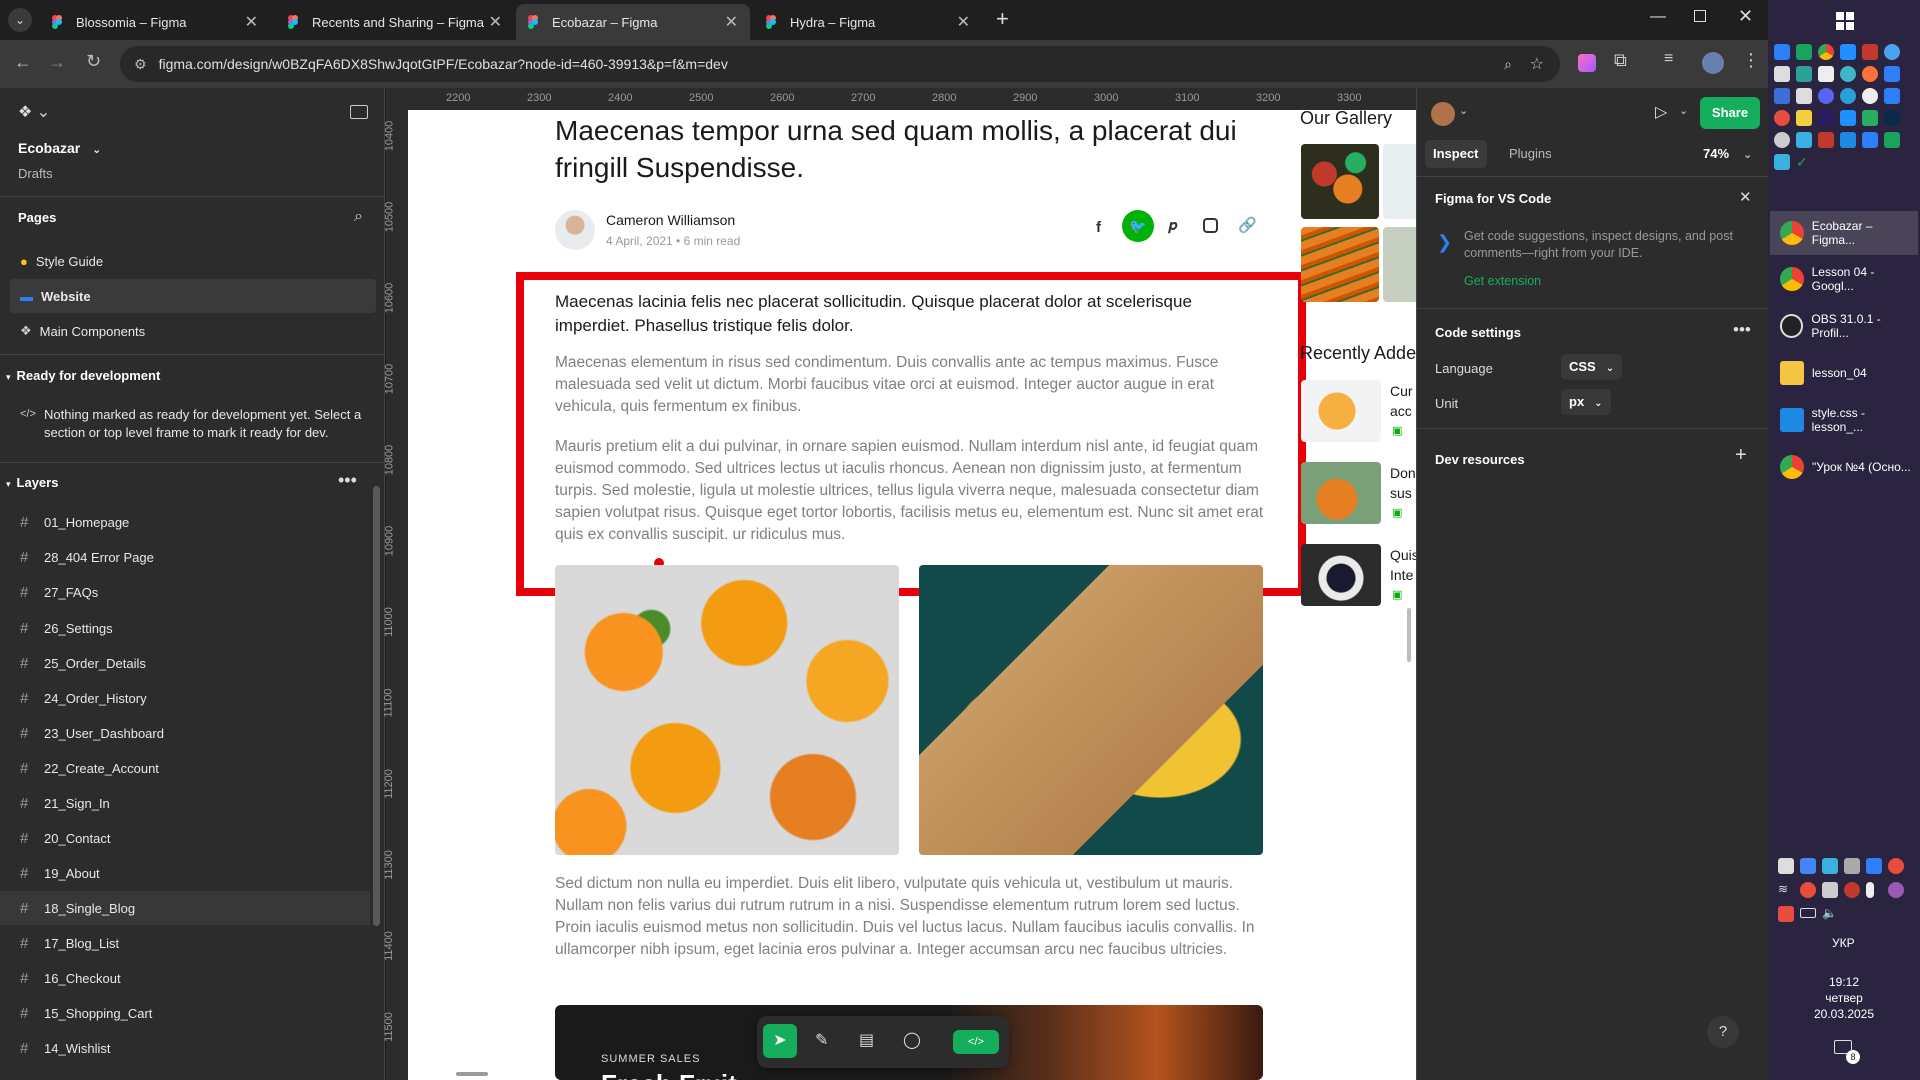 Image resolution: width=1920 pixels, height=1080 pixels. I want to click on page-item-website: ▬ Website, so click(193, 296).